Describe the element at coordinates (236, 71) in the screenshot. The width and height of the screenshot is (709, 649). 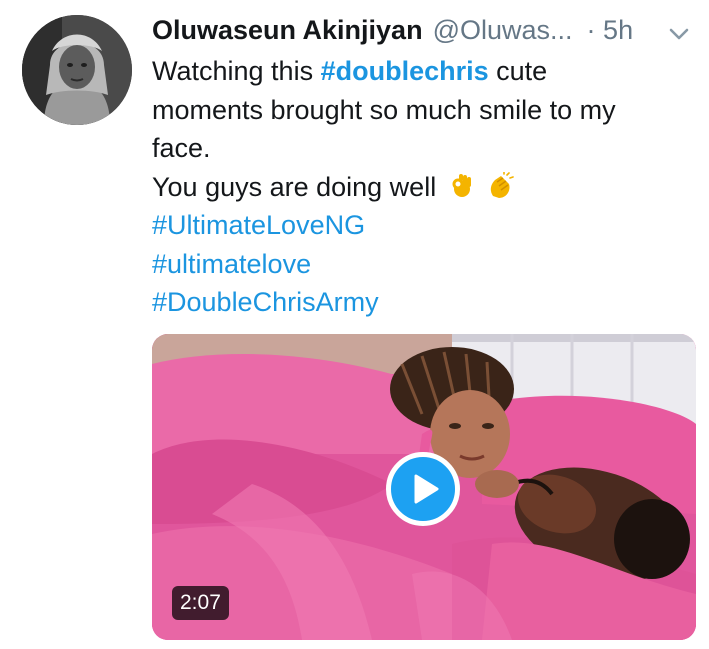
I see `text-segment: Watching this` at that location.